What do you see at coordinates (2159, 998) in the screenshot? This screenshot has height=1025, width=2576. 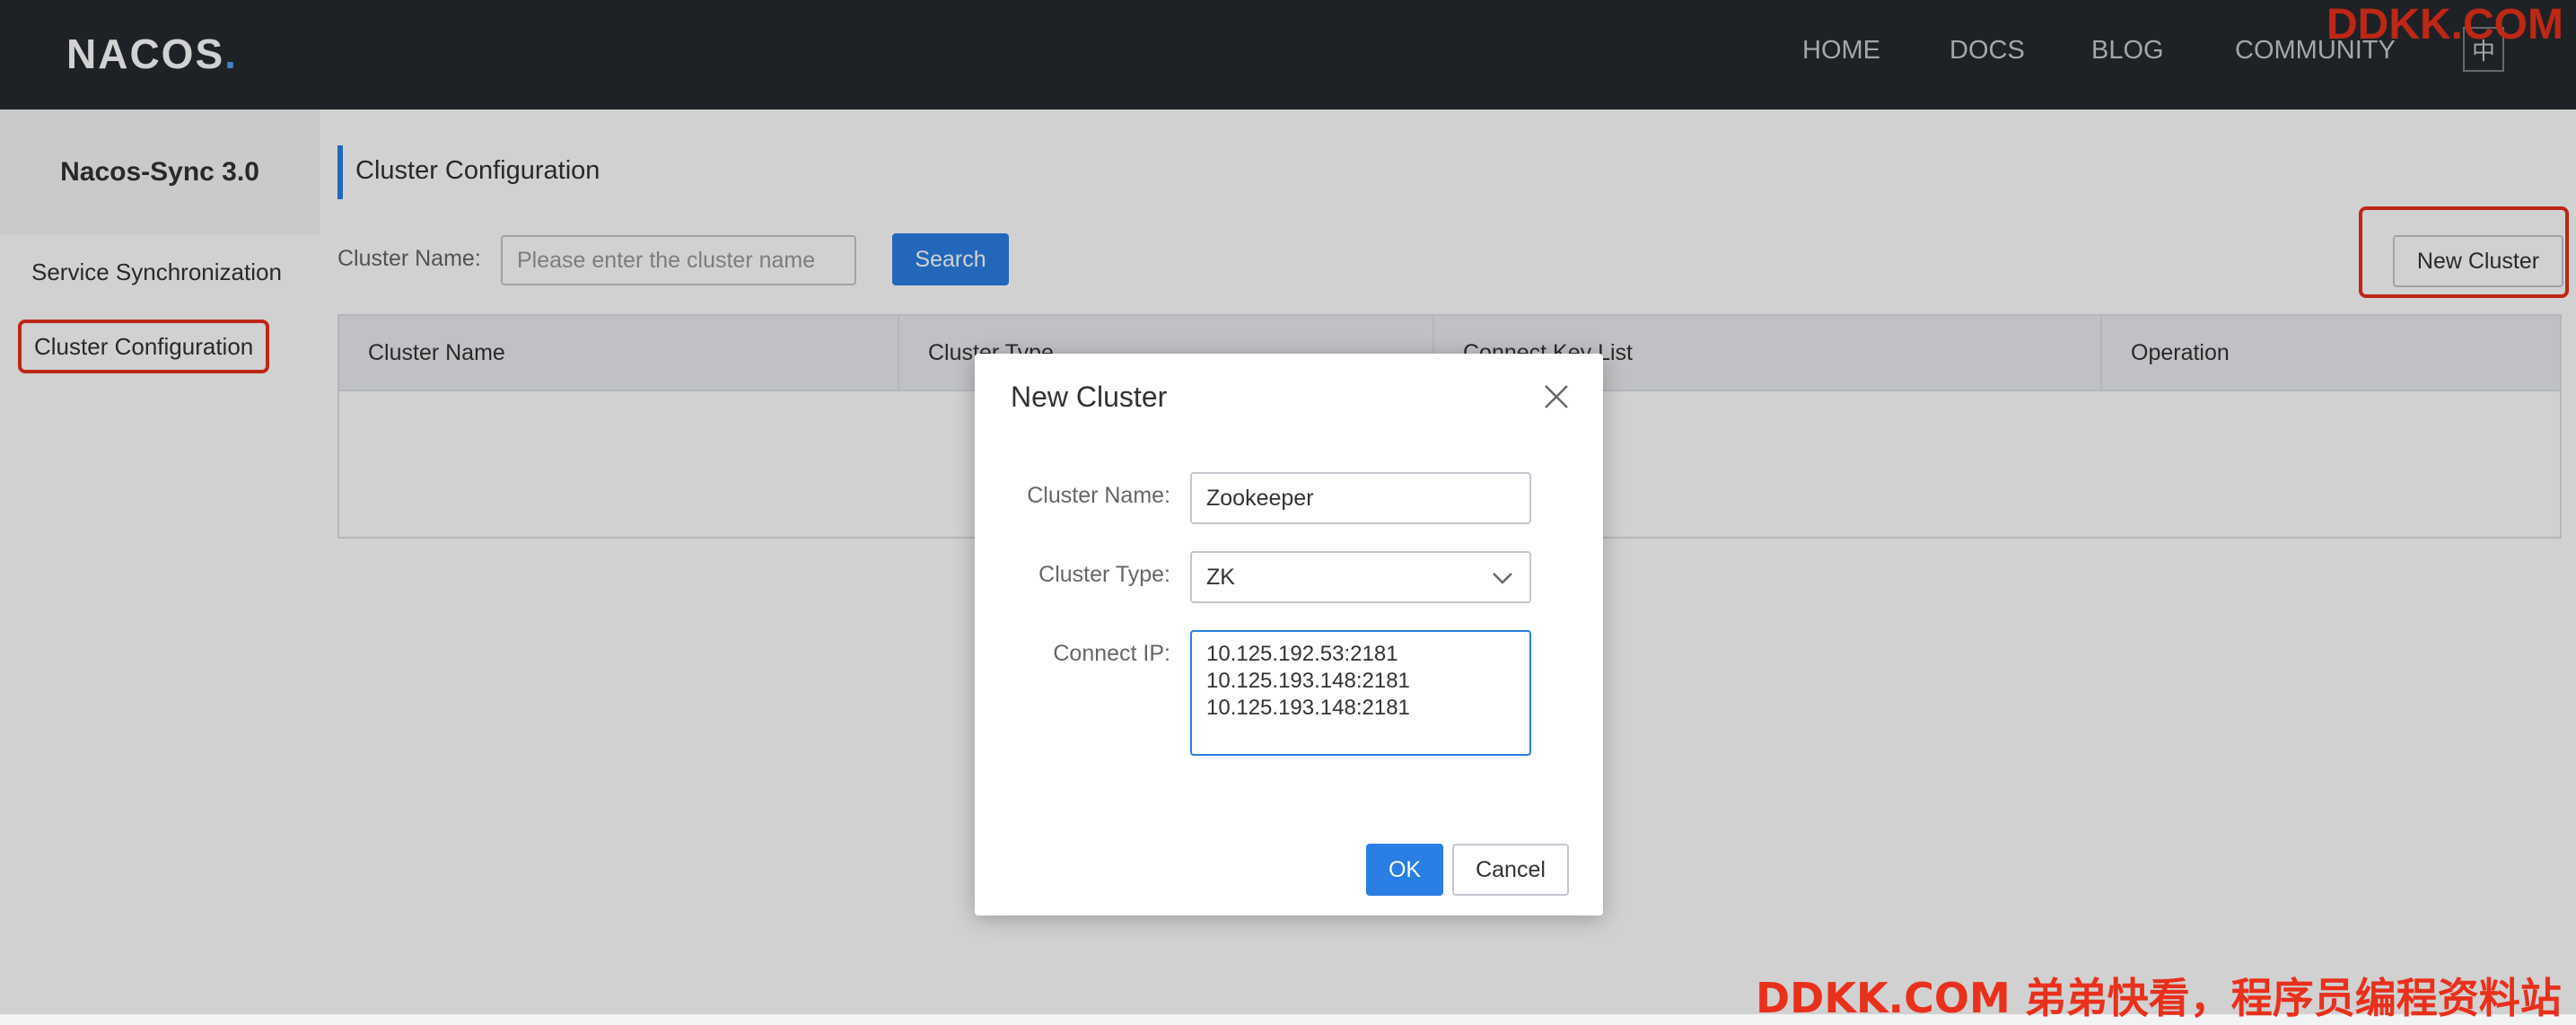 I see `watermark-bottom: DDKK.COM 弟弟快看，程序员编程资料站` at bounding box center [2159, 998].